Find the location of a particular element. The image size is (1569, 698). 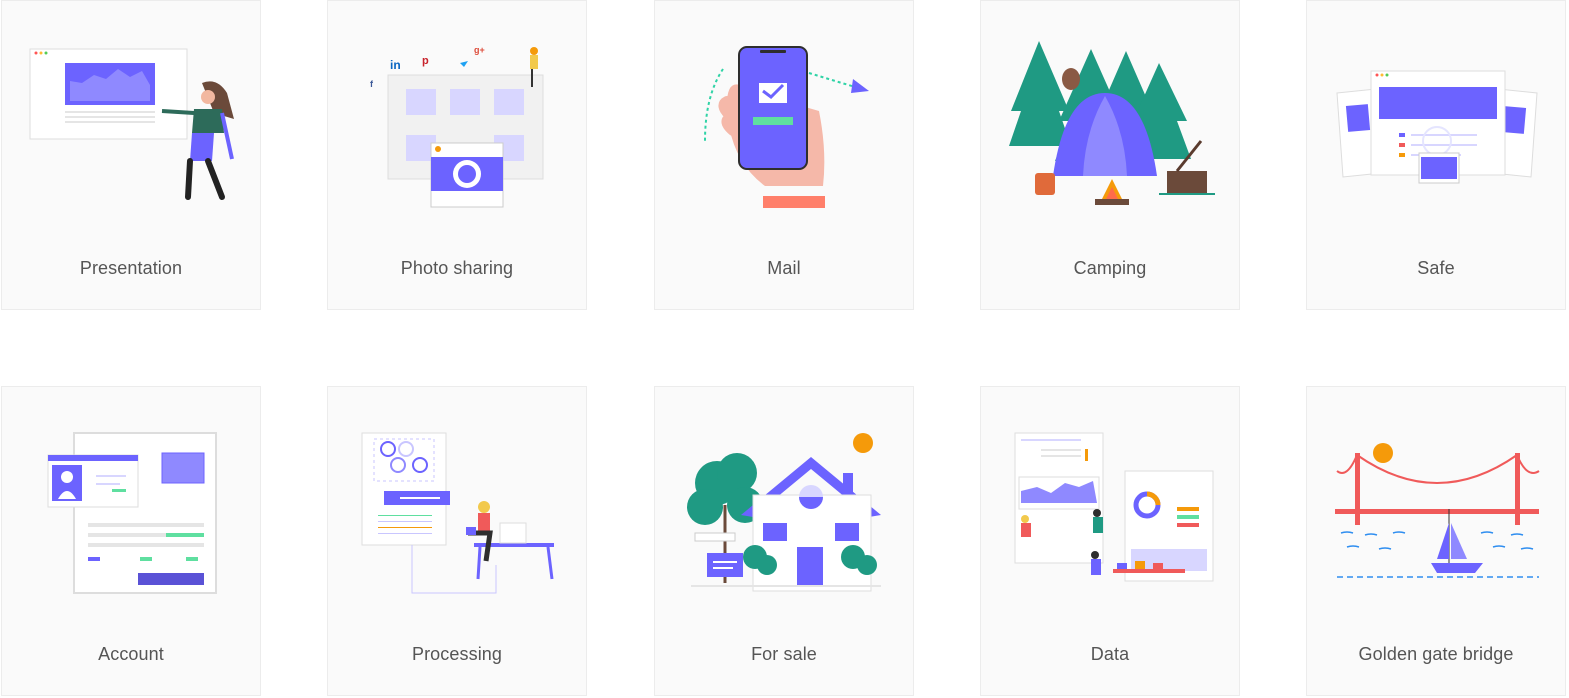

for-sale-illustration-icon is located at coordinates (784, 512).